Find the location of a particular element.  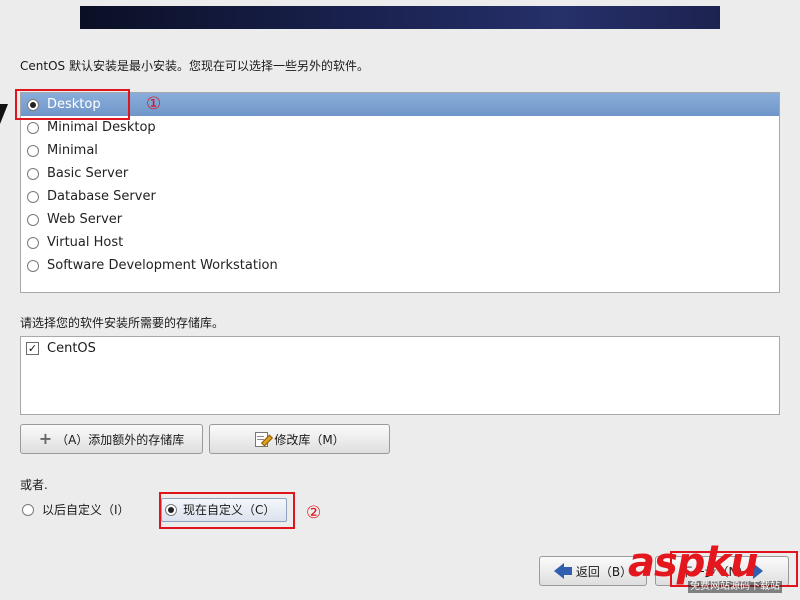

modify-repo-label: 修改库（M） is located at coordinates (309, 439).